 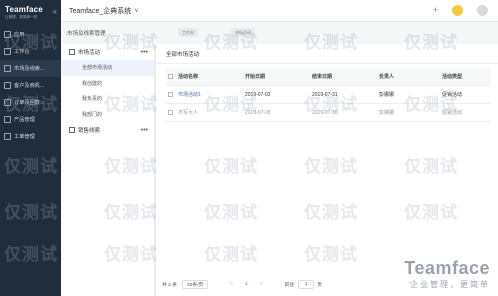 I want to click on page-size-select: 20条/页, so click(x=195, y=284).